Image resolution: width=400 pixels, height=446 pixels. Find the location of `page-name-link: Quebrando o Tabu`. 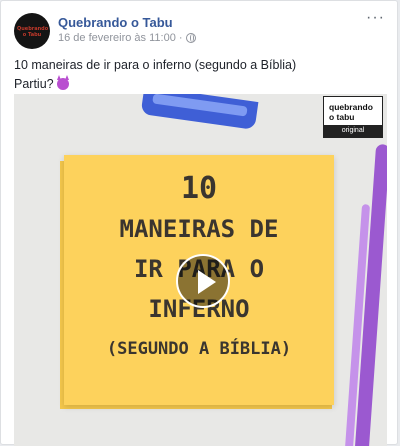

page-name-link: Quebrando o Tabu is located at coordinates (115, 22).